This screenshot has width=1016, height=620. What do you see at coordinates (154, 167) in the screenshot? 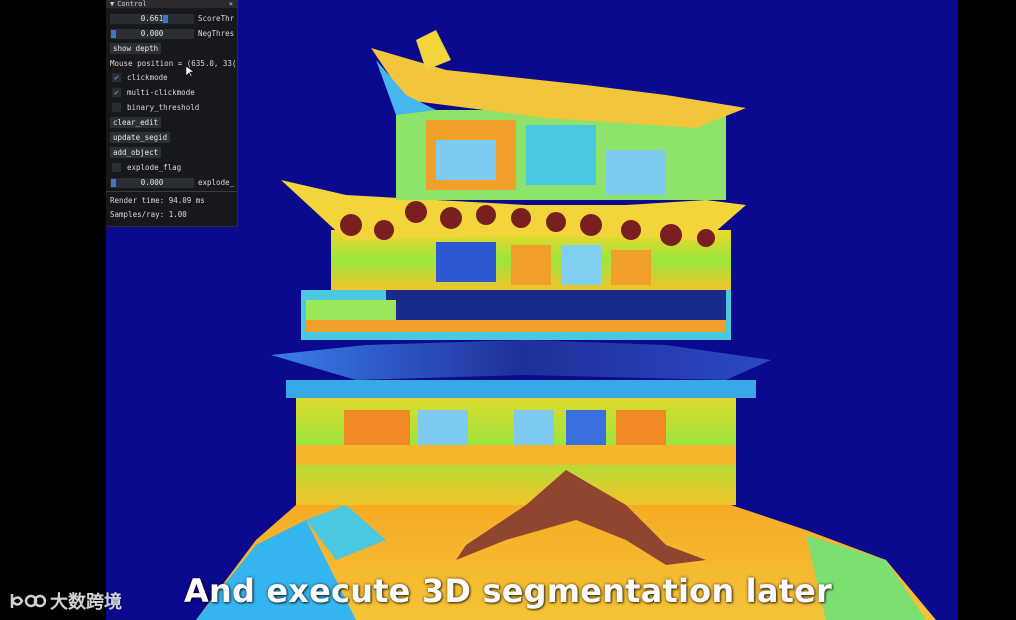
I see `explode-flag-label: explode_flag` at bounding box center [154, 167].